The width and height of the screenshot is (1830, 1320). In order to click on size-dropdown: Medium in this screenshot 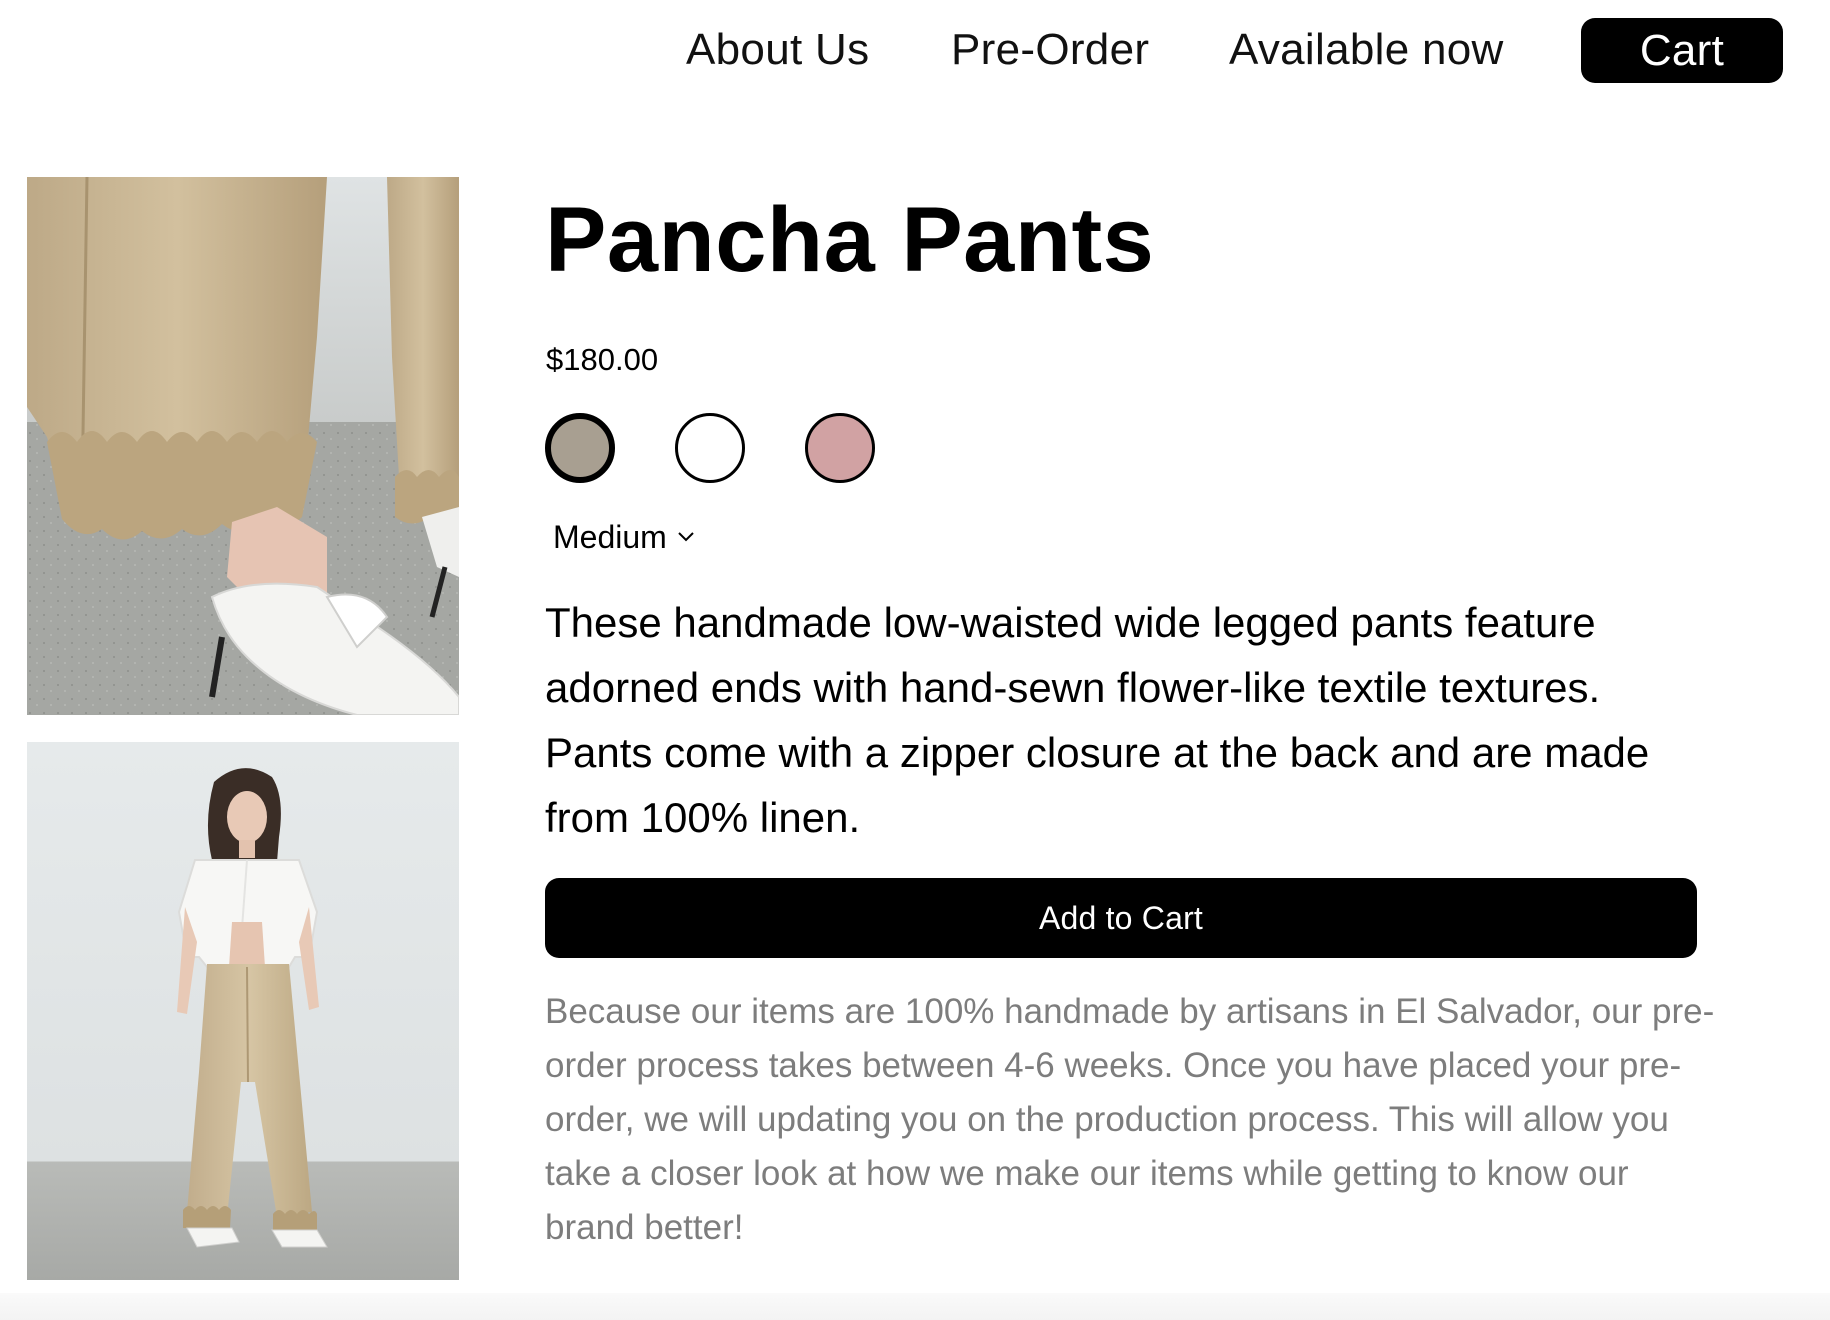, I will do `click(624, 537)`.